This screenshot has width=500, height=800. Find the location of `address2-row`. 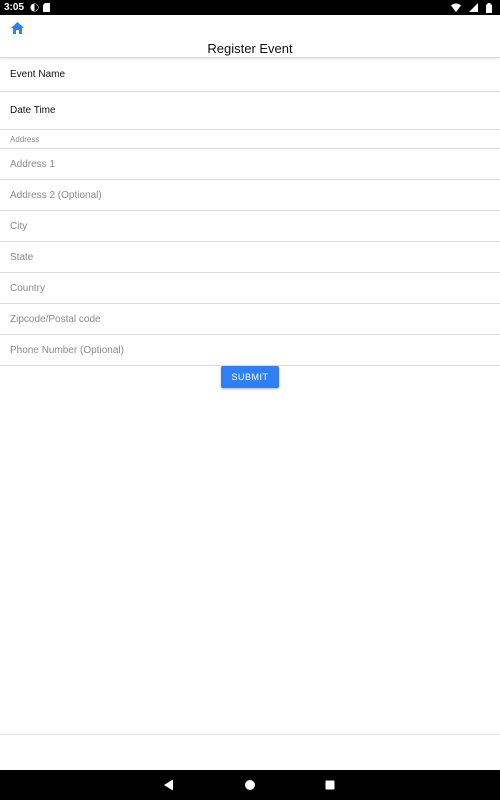

address2-row is located at coordinates (250, 195).